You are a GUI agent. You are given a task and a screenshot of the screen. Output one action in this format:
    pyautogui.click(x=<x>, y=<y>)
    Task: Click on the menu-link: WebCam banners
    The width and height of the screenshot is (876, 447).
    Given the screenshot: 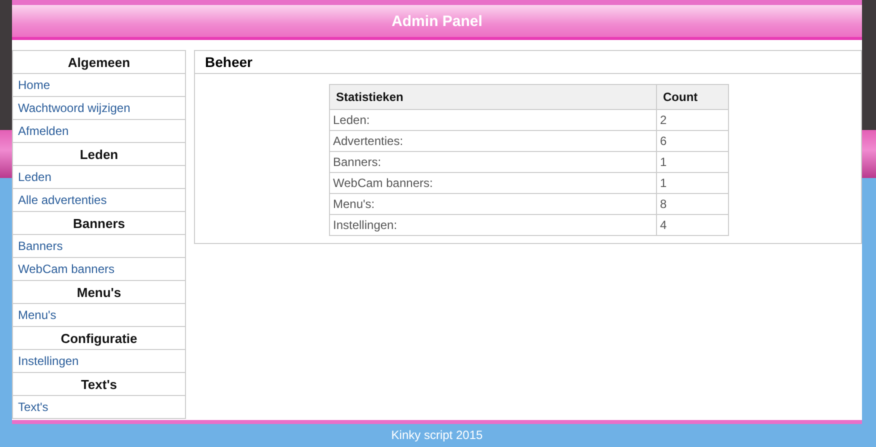 What is the action you would take?
    pyautogui.click(x=99, y=269)
    